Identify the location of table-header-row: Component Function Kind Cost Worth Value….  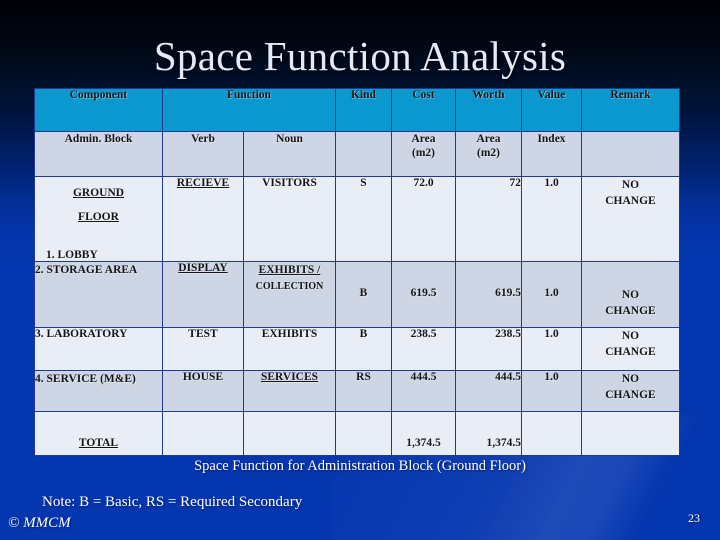
(357, 110).